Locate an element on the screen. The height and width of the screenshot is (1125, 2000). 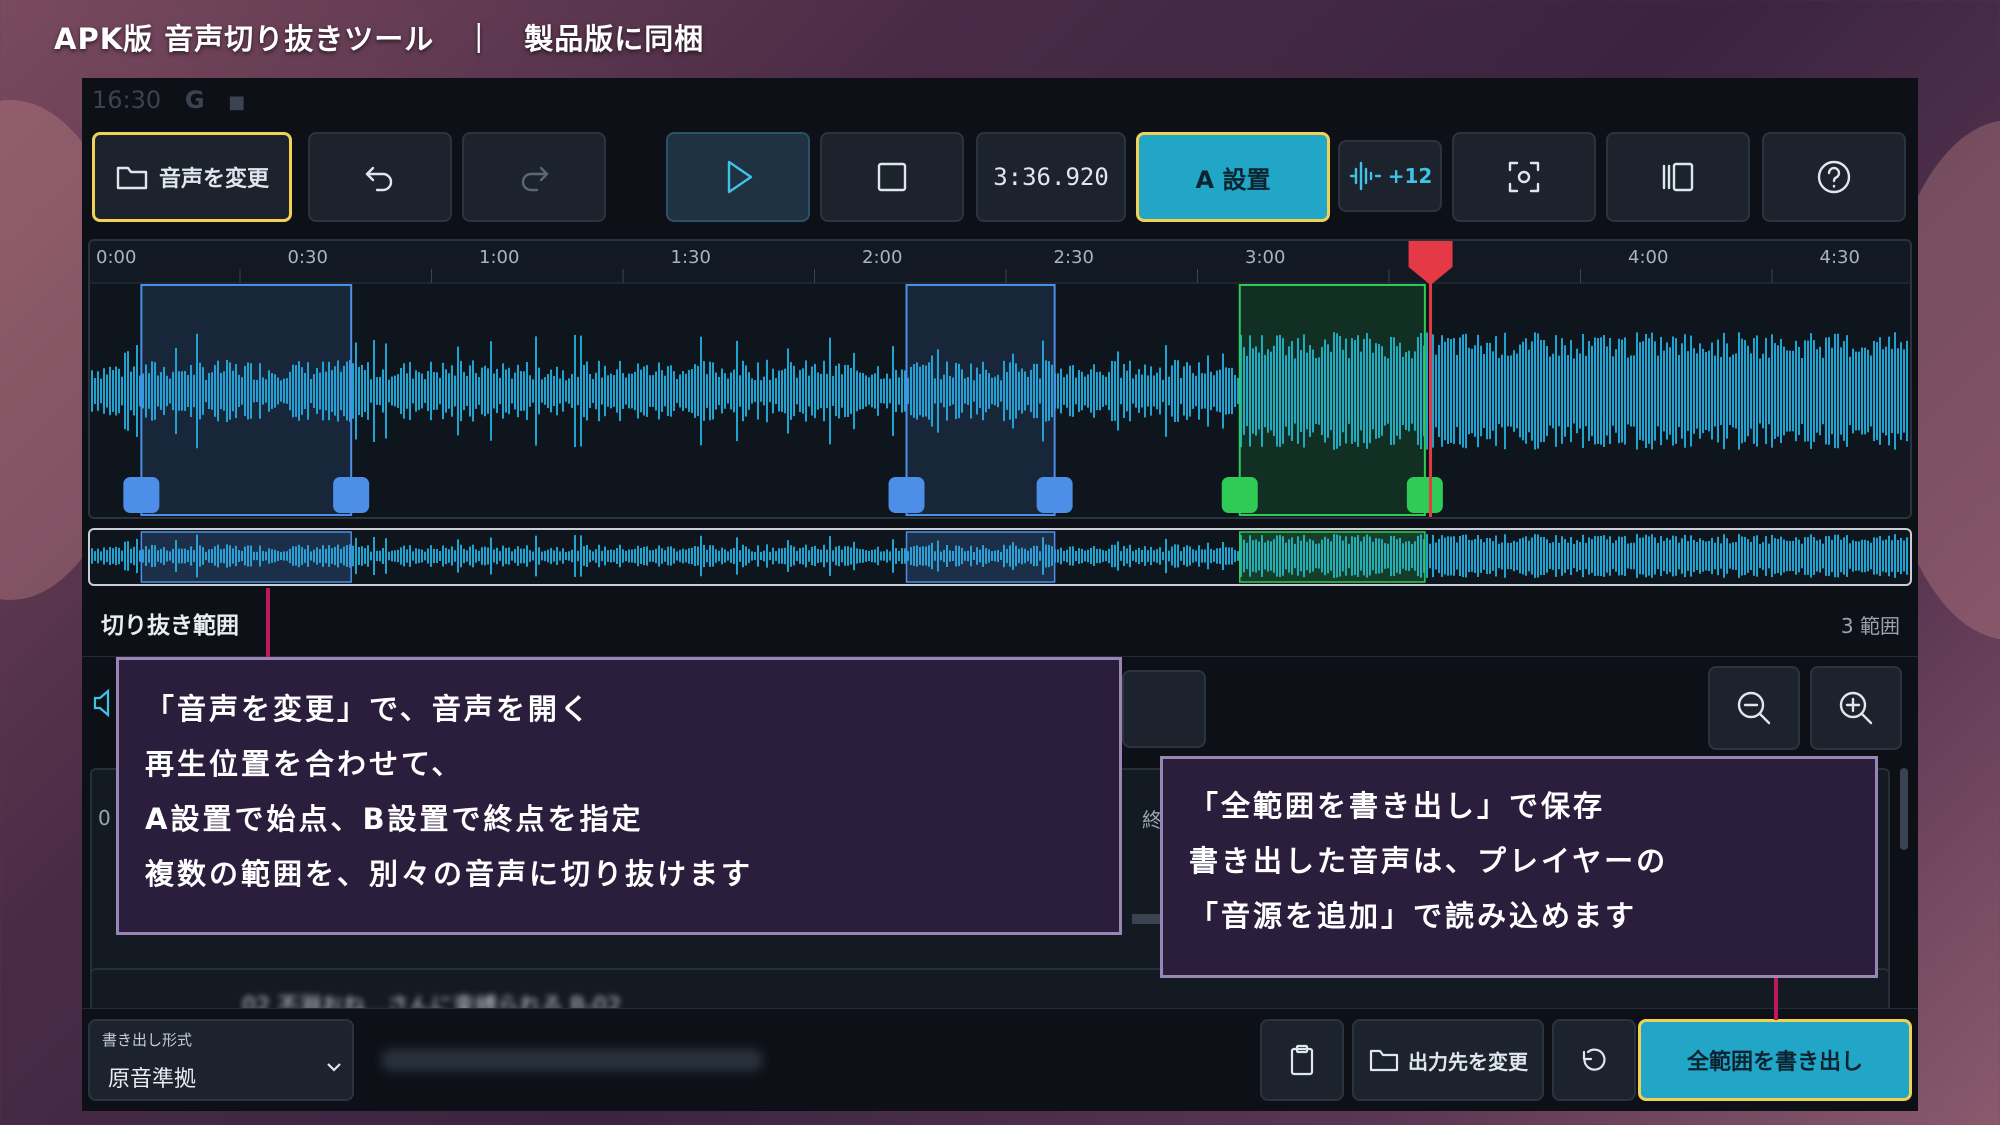
ruler-tick-label: 4:00 is located at coordinates (1648, 257).